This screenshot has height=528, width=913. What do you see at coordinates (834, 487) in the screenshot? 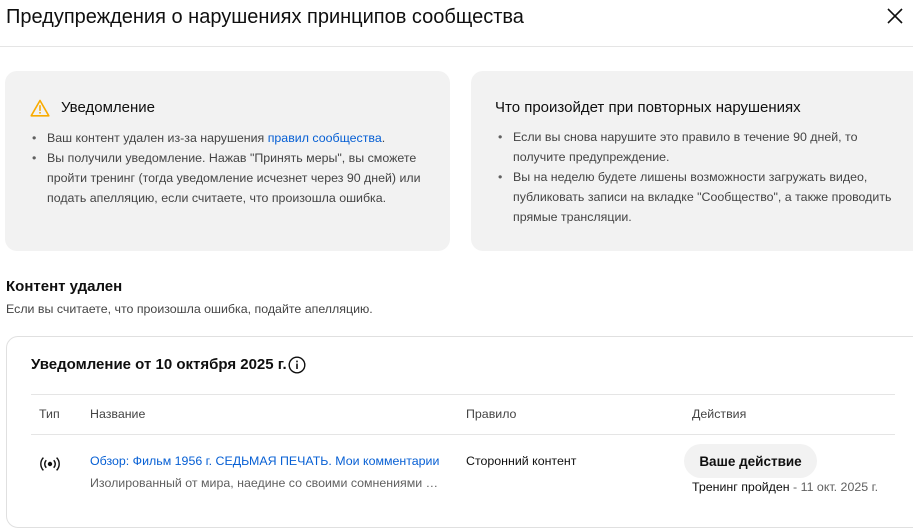
I see `status-date: - 11 окт. 2025 г.` at bounding box center [834, 487].